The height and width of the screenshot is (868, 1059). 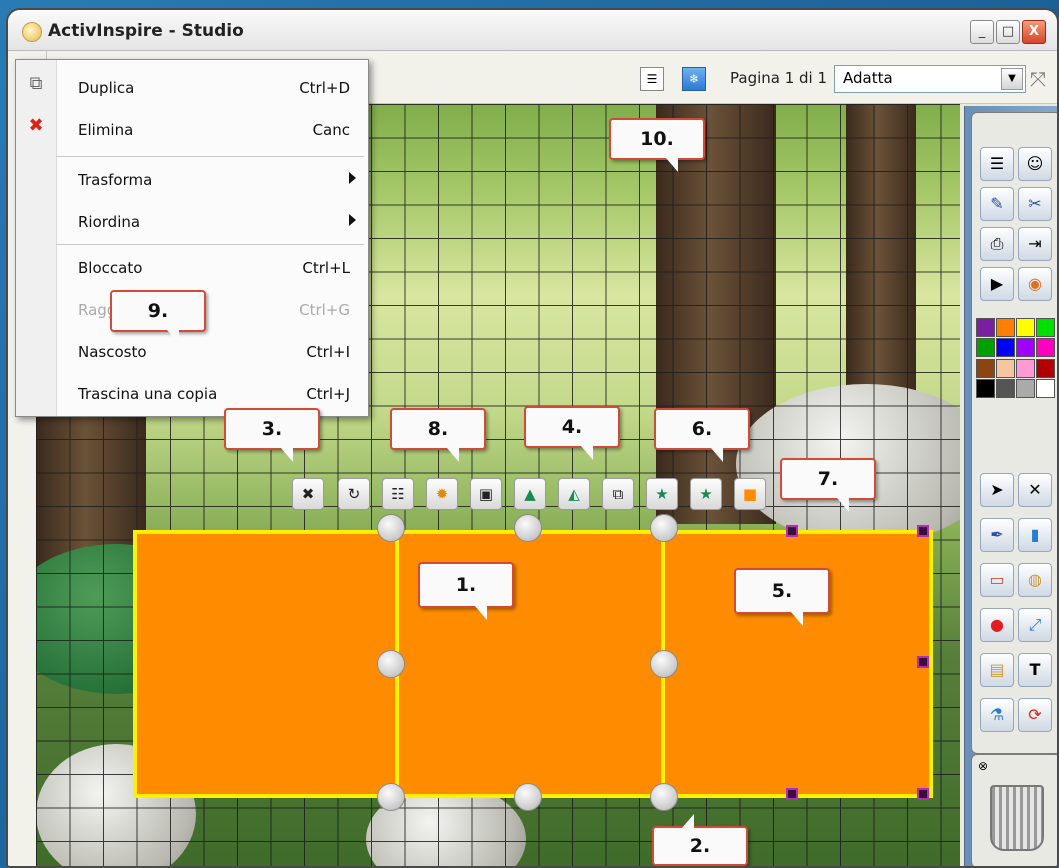 I want to click on fill-bucket-icon: ◍, so click(x=1035, y=580).